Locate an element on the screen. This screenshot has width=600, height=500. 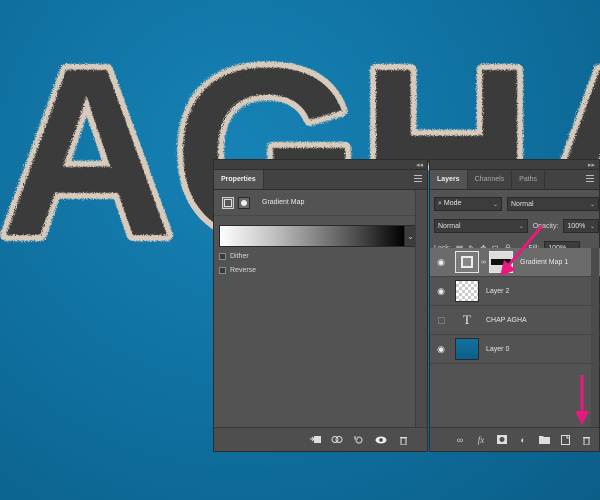
layer-row-type: T CHAP AGHA is located at coordinates (515, 320).